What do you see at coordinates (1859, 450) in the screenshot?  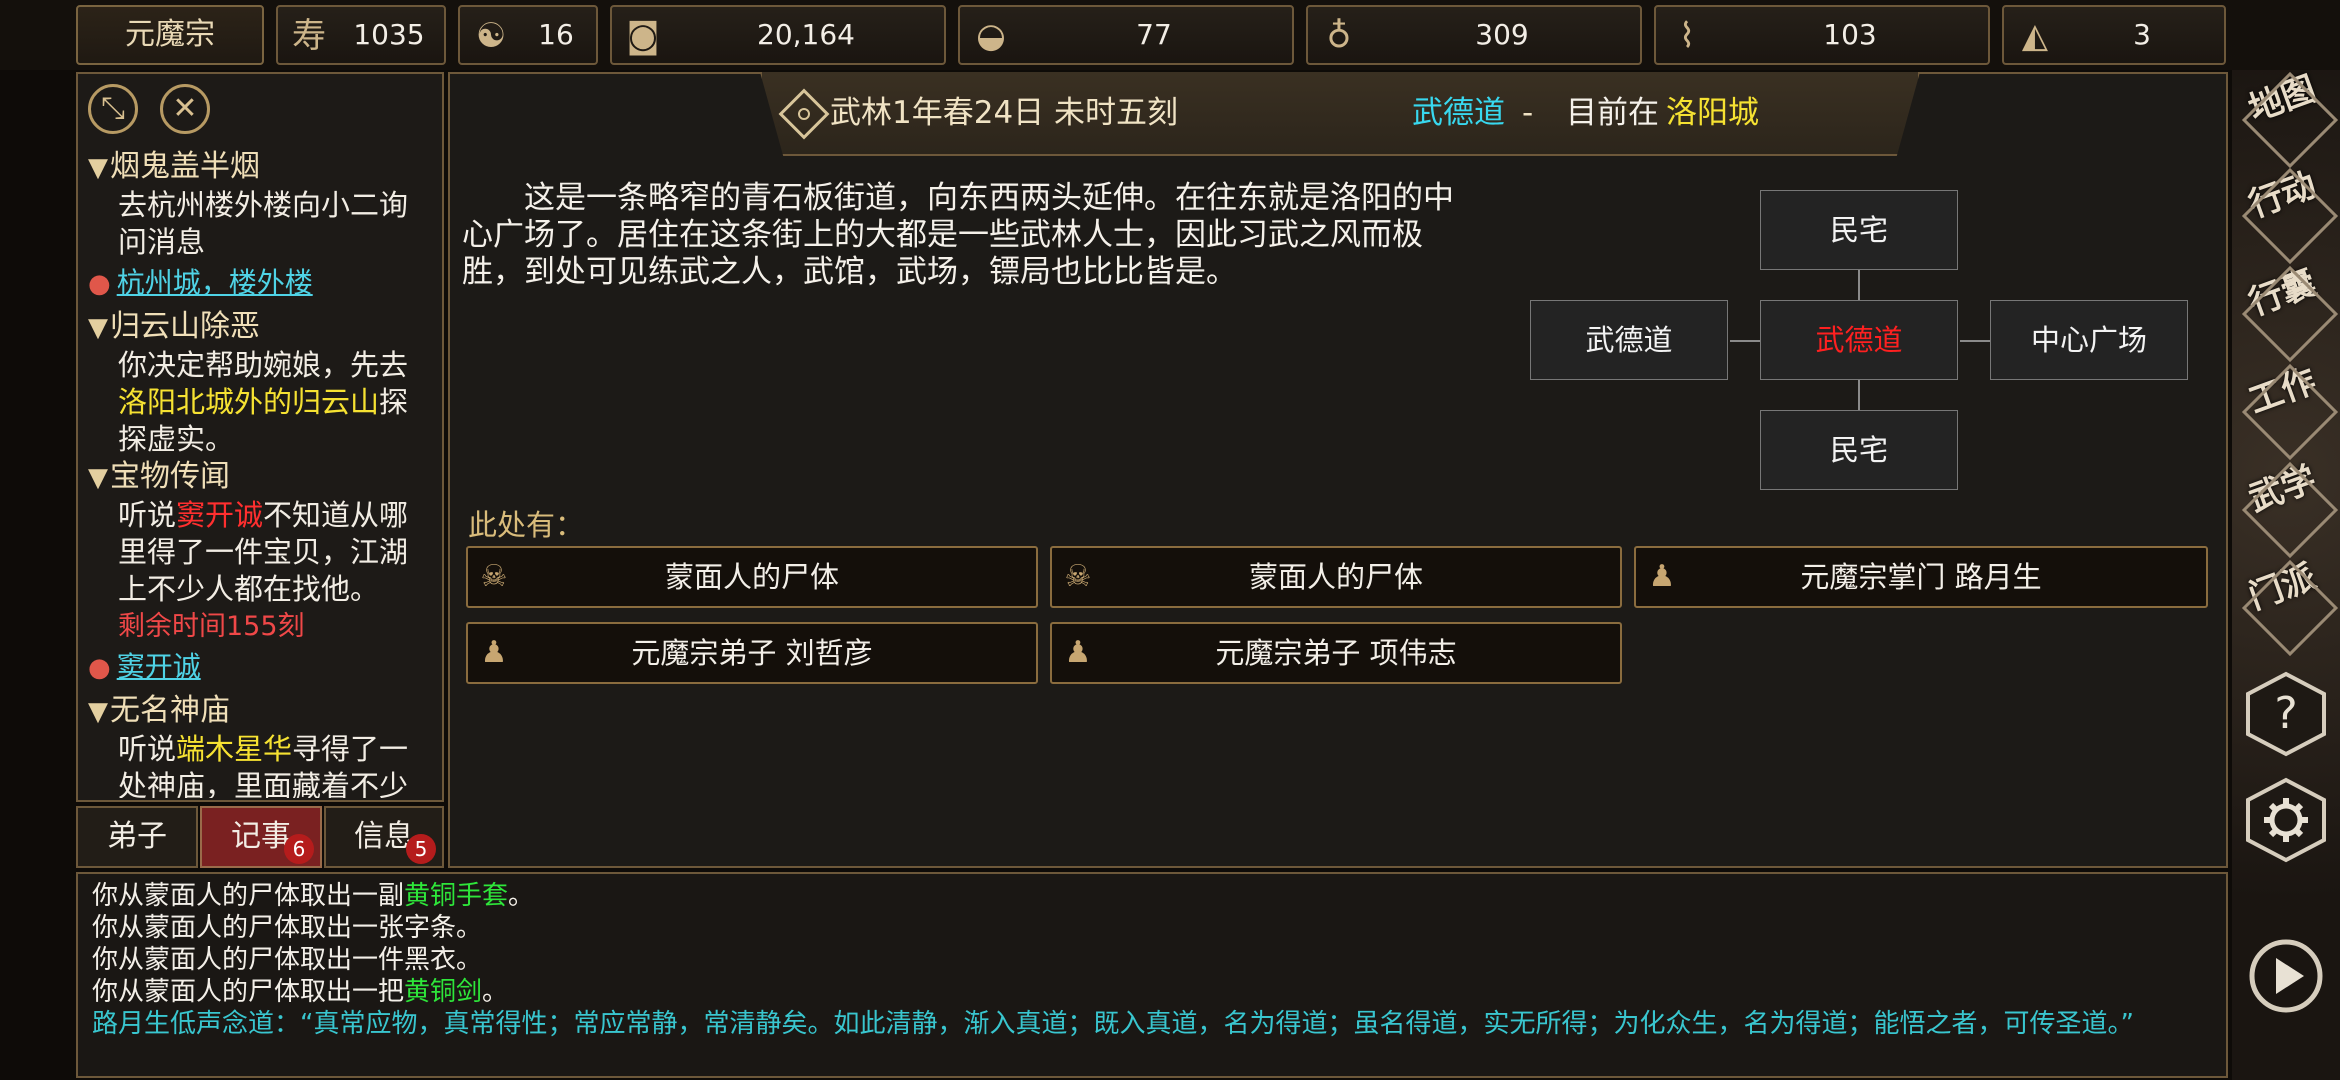 I see `map-node-south: 民宅` at bounding box center [1859, 450].